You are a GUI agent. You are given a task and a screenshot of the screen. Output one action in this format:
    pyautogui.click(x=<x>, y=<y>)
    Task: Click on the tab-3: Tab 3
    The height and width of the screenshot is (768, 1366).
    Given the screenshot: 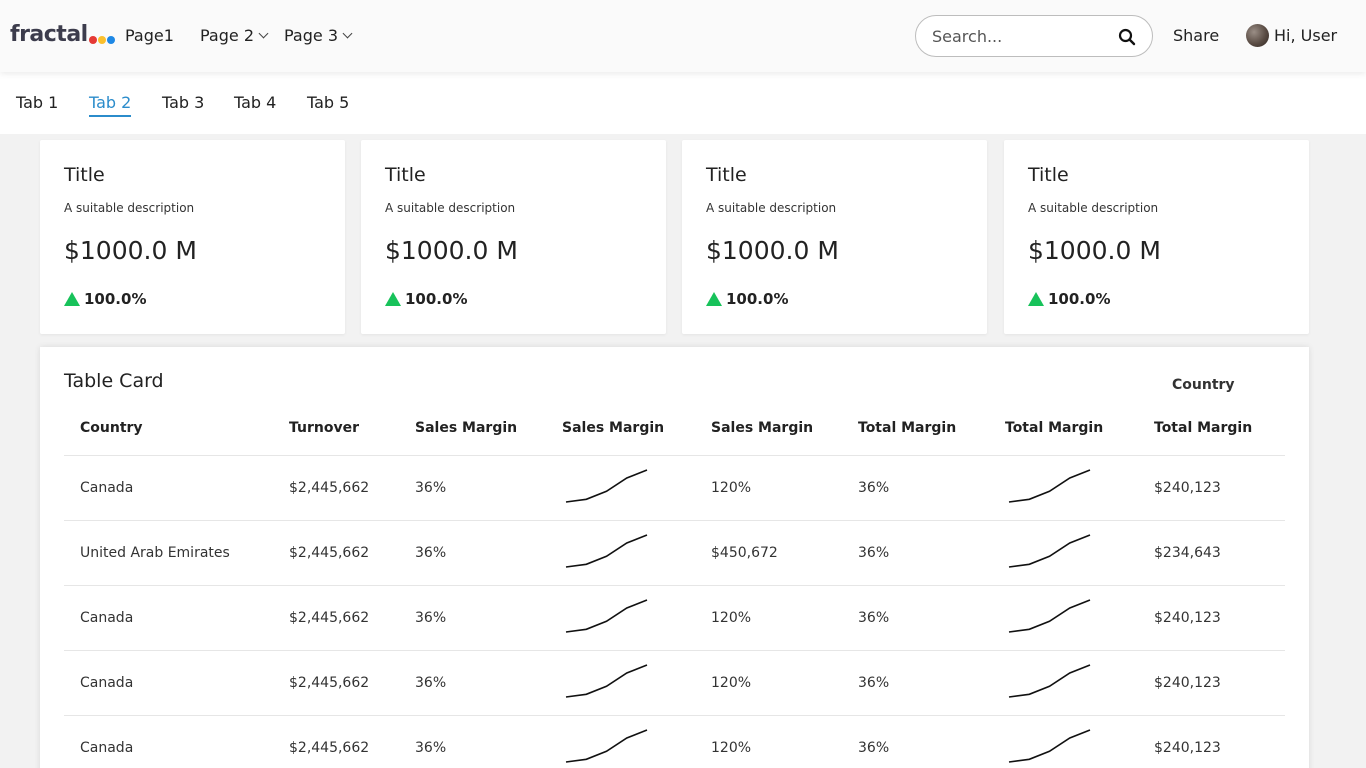 What is the action you would take?
    pyautogui.click(x=183, y=104)
    